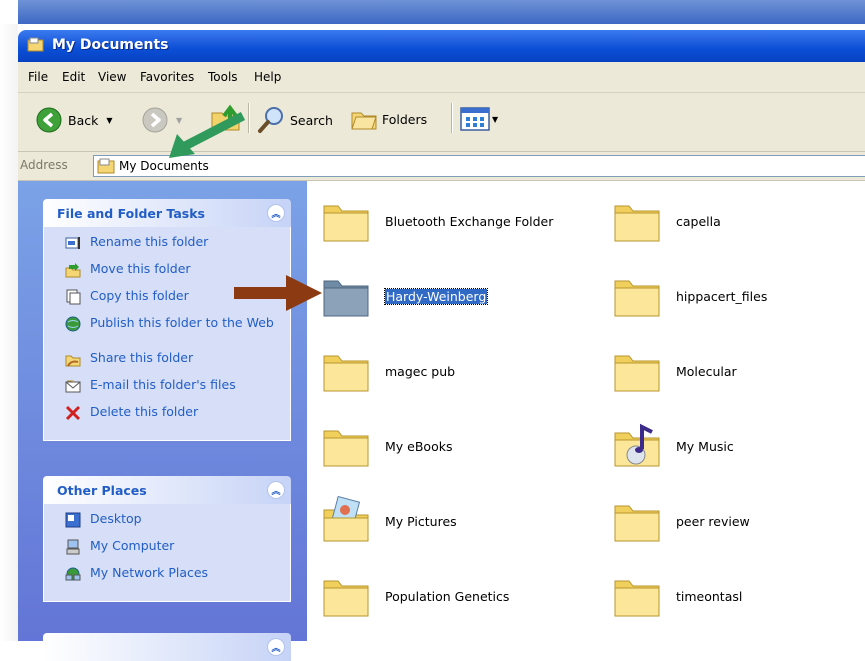 The width and height of the screenshot is (865, 661). I want to click on place-label: My Computer, so click(132, 545).